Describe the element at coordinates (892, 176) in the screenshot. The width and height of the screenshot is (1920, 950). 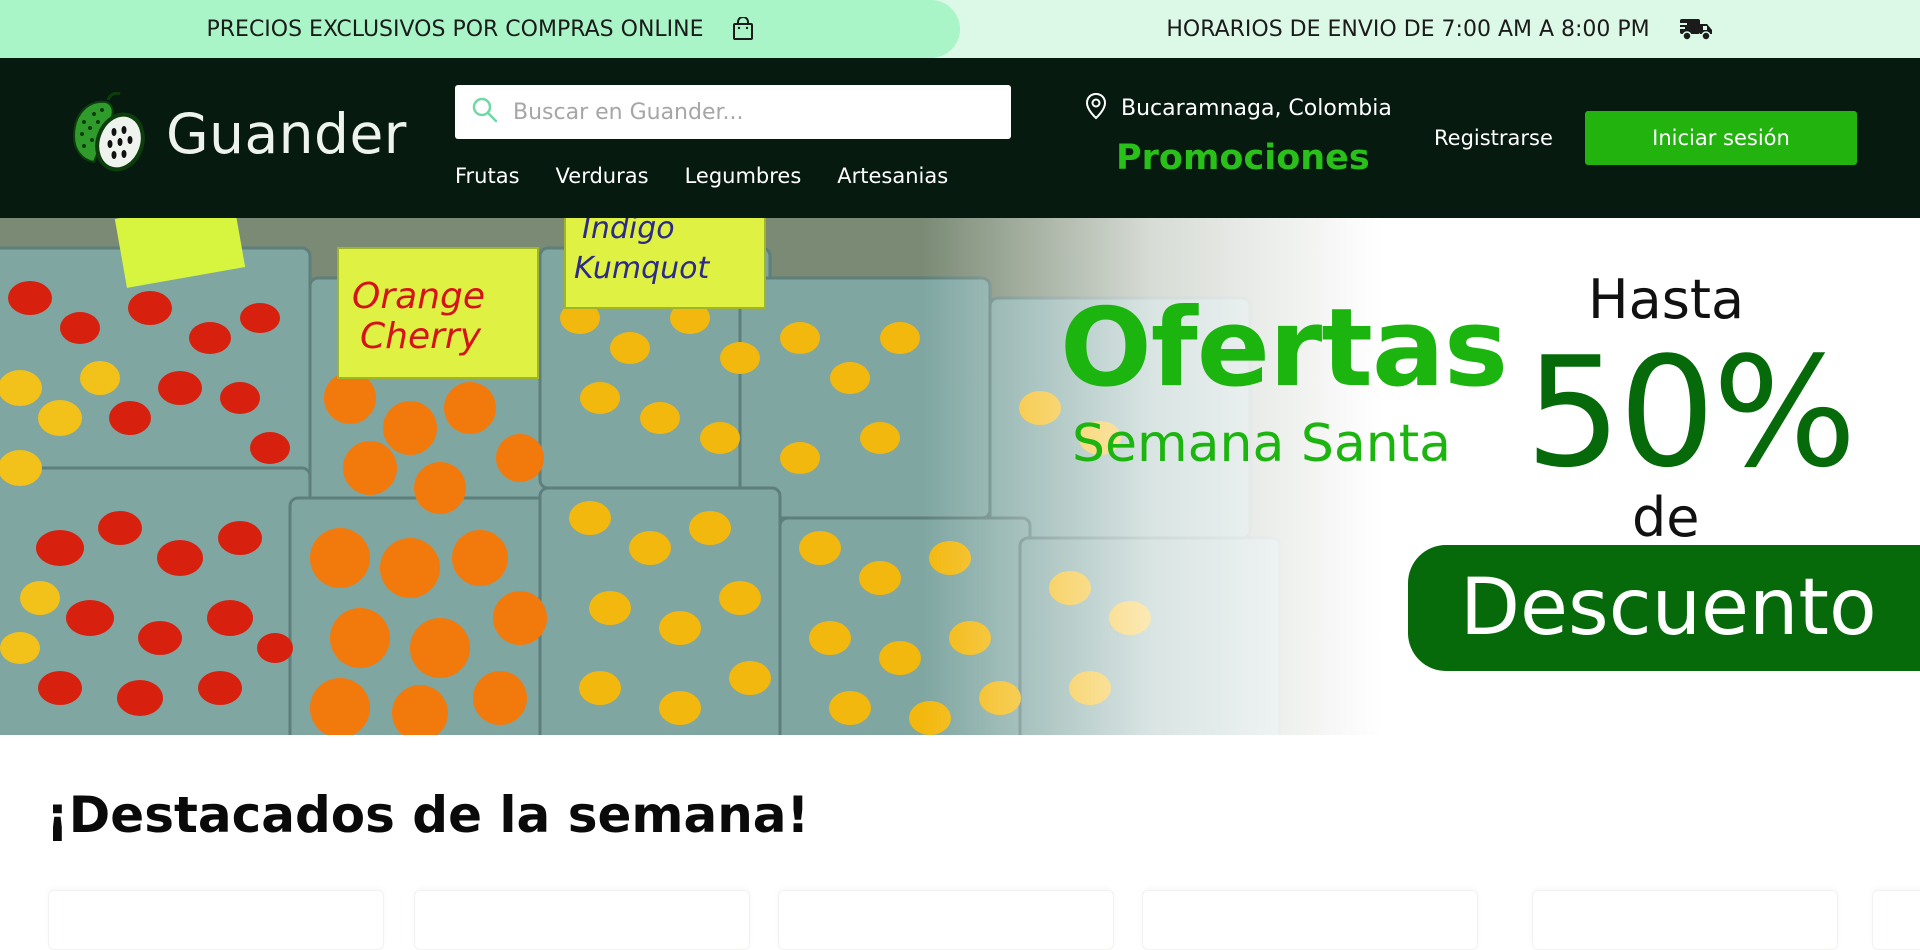
I see `nav-item-artesanias: Artesanias` at that location.